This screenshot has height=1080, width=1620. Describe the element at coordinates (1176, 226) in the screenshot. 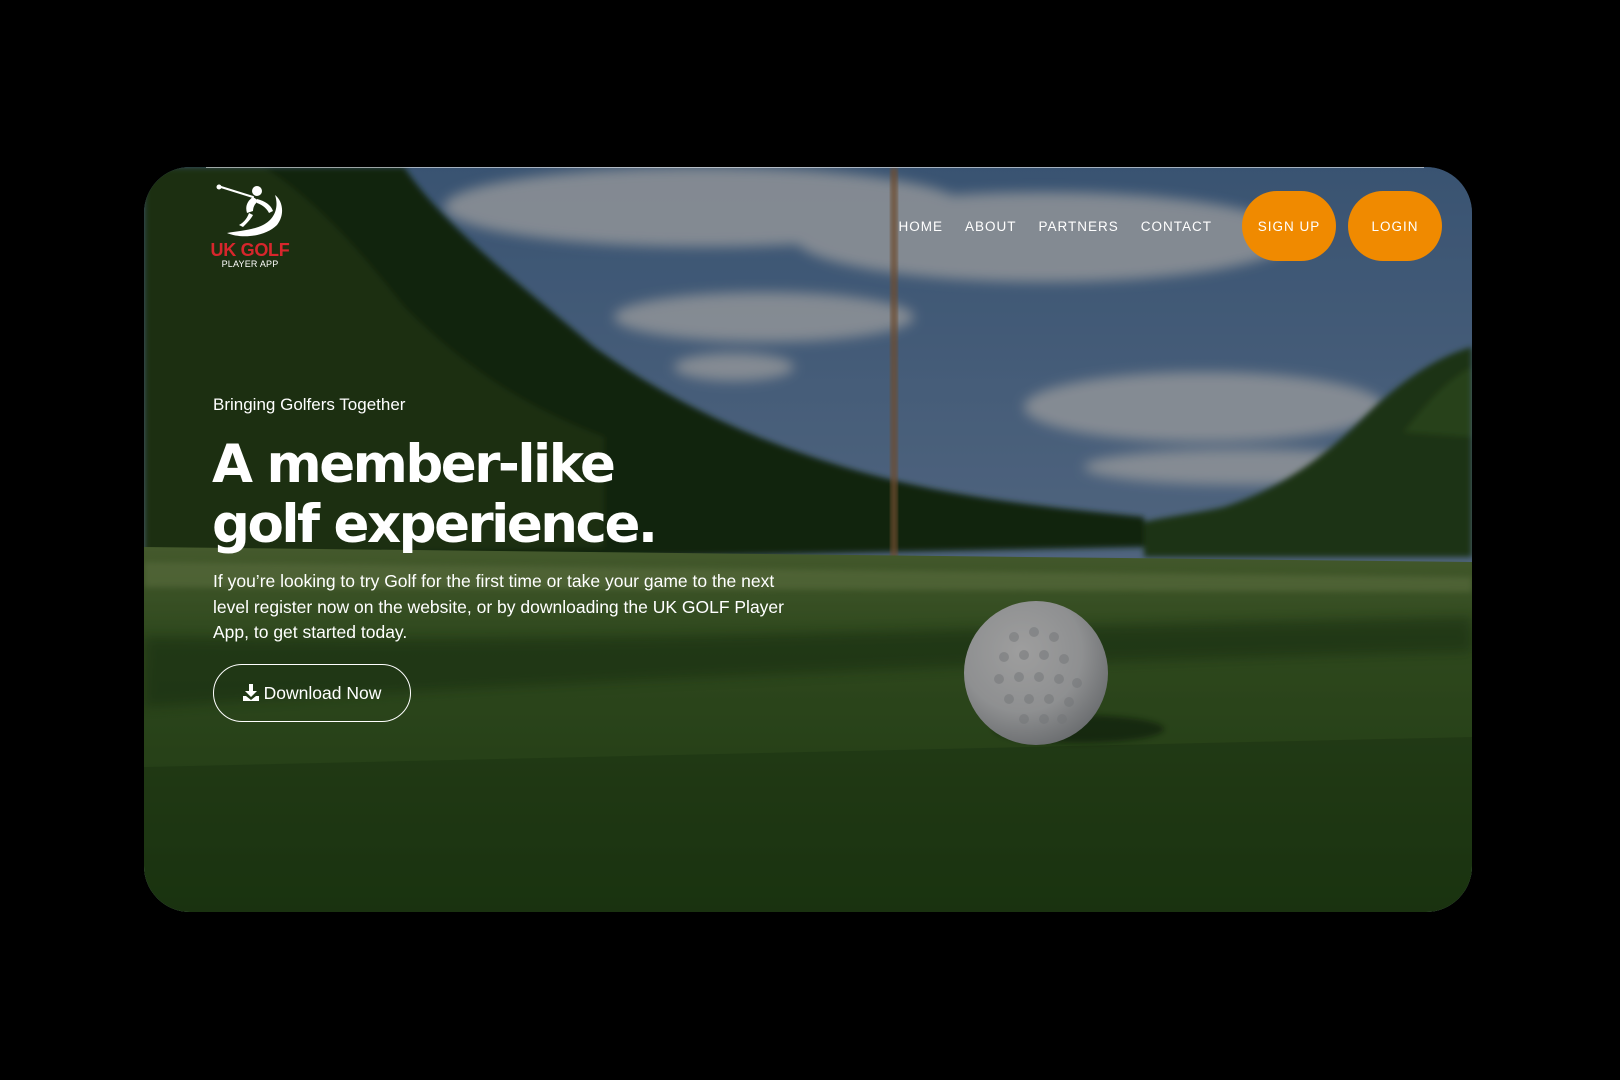

I see `nav-contact: CONTACT` at that location.